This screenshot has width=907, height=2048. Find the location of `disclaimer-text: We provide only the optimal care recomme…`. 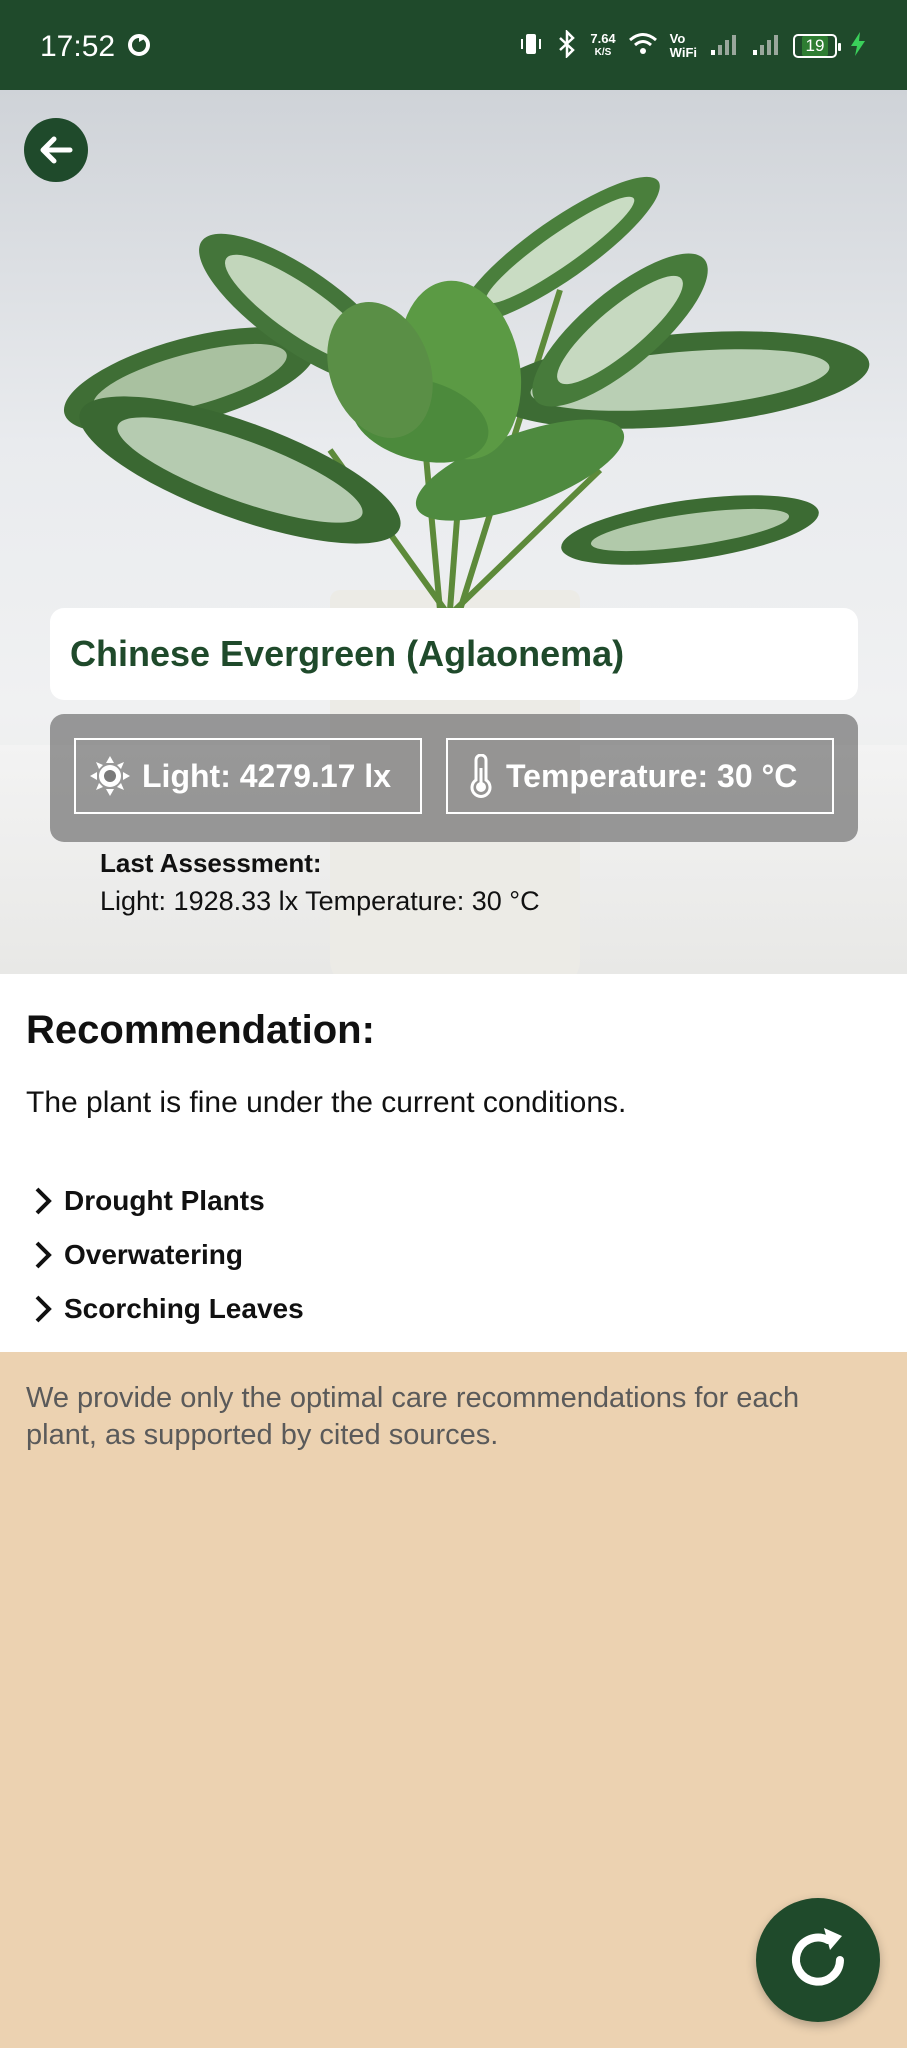

disclaimer-text: We provide only the optimal care recomme… is located at coordinates (413, 1416).